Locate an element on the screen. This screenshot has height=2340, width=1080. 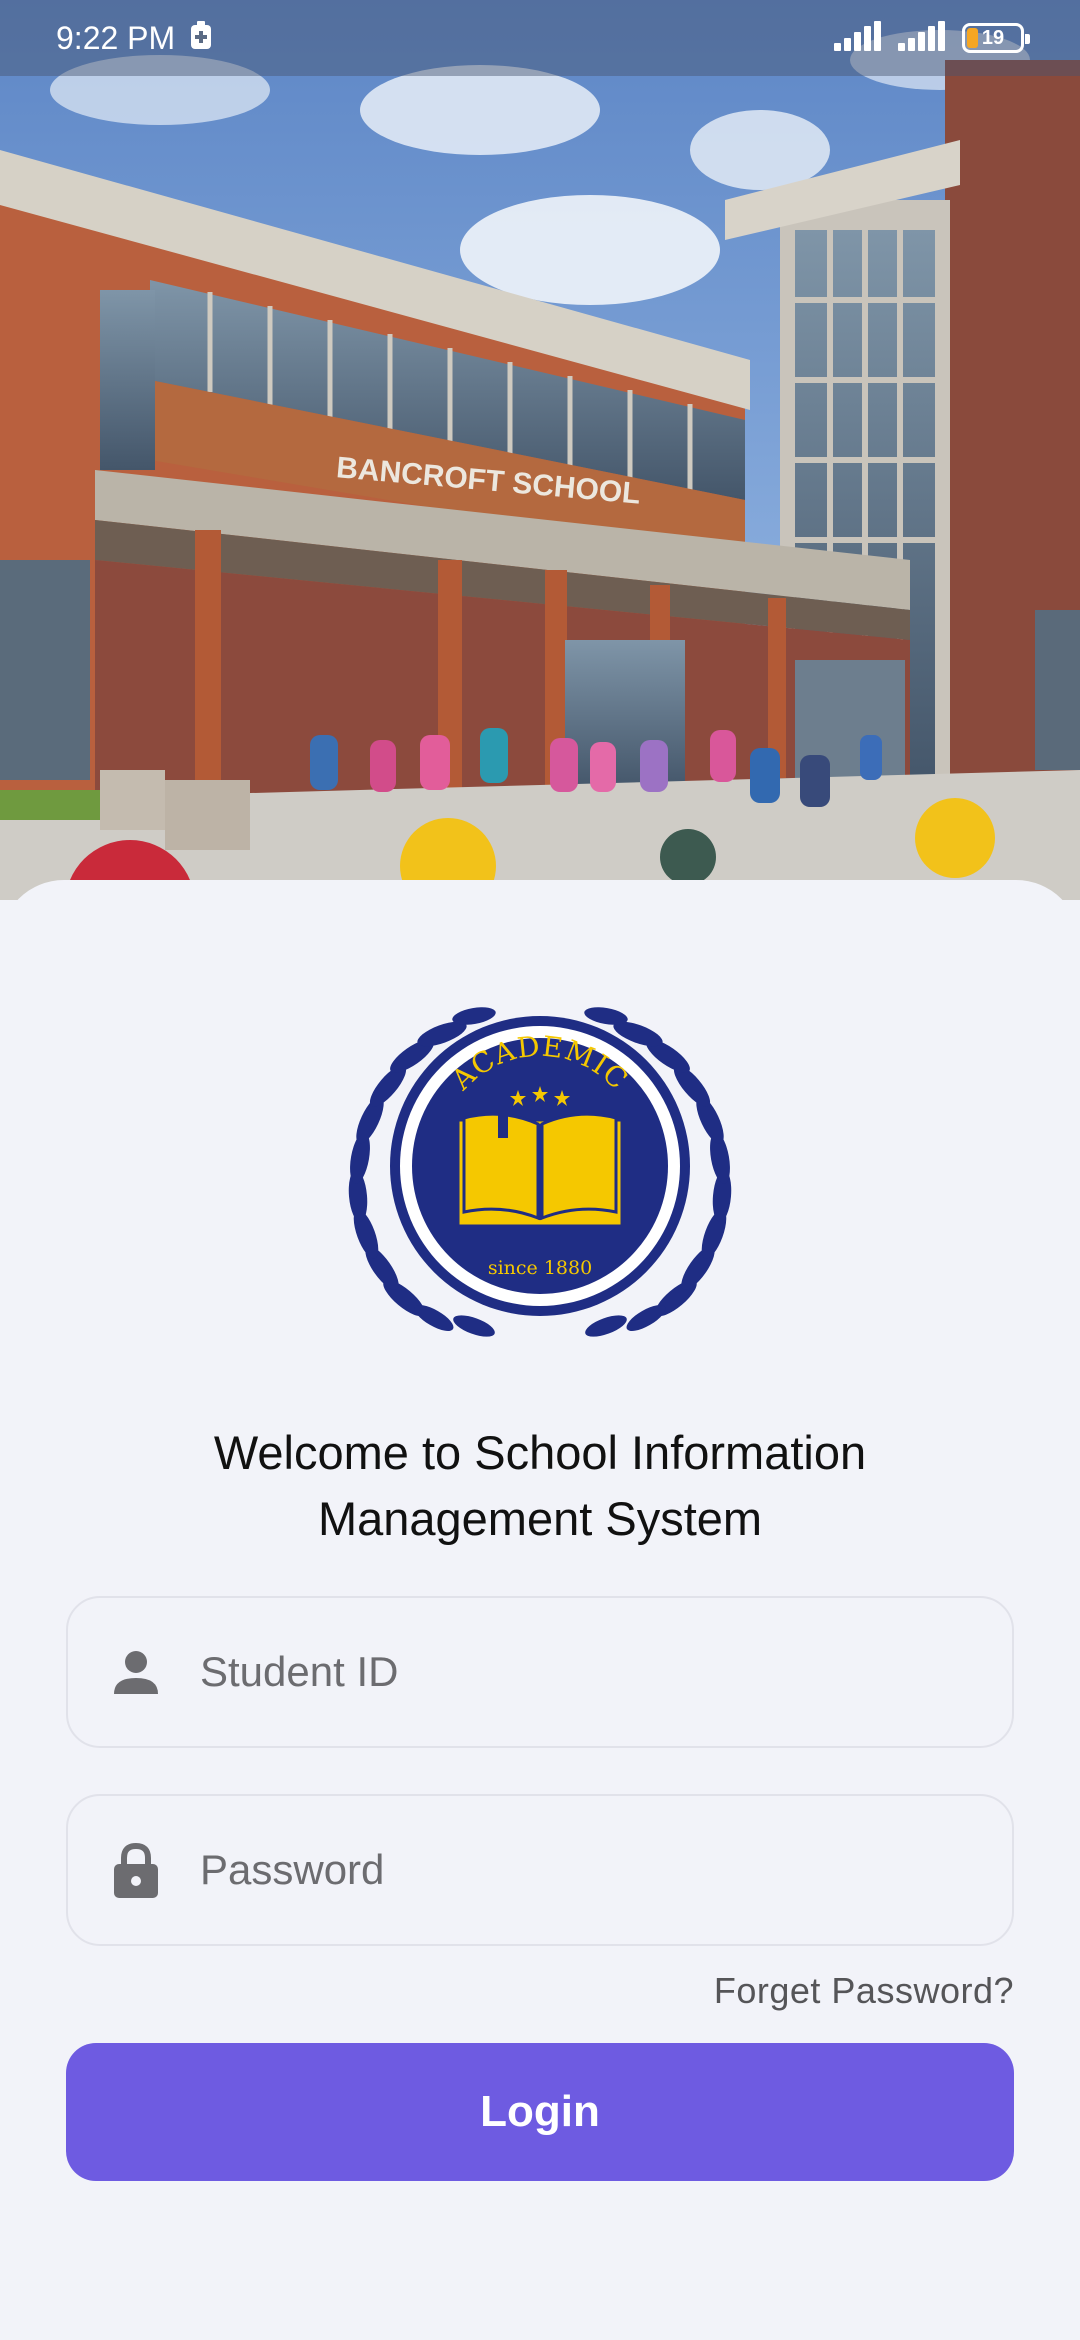
battery-icon: 19 is located at coordinates (996, 38).